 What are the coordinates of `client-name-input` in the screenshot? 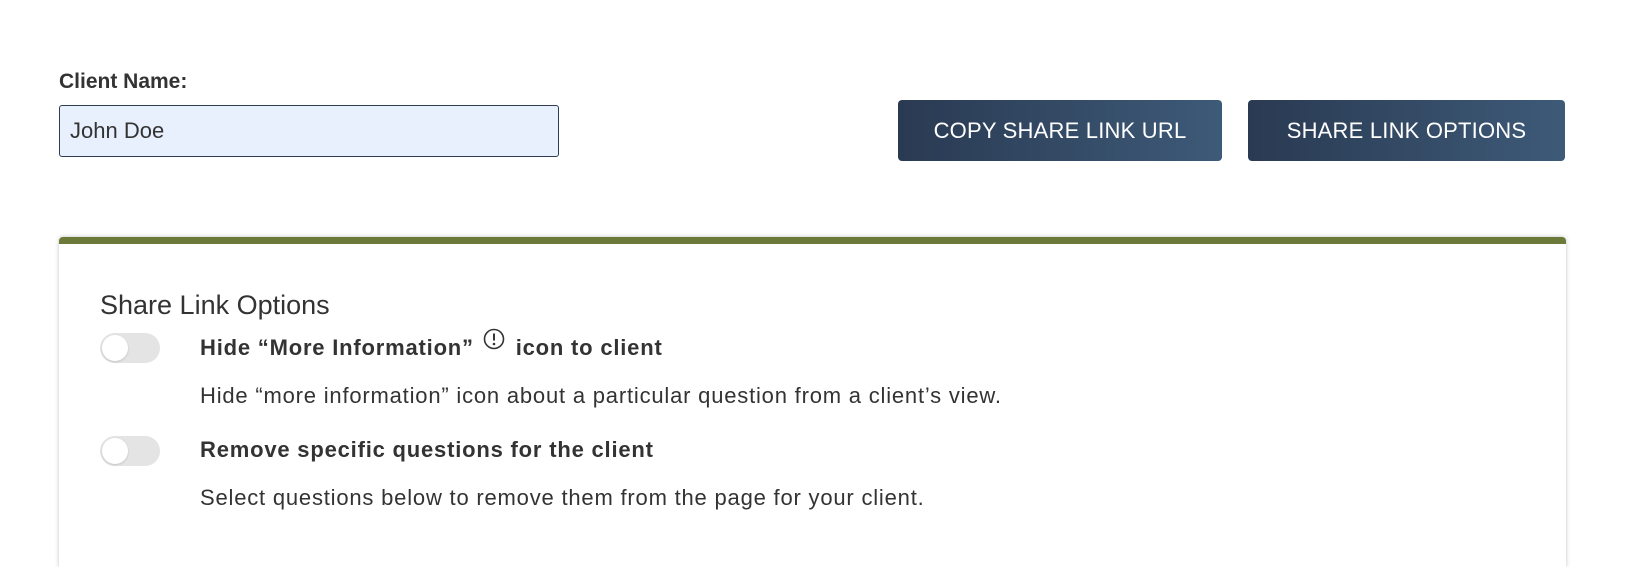 It's located at (309, 131).